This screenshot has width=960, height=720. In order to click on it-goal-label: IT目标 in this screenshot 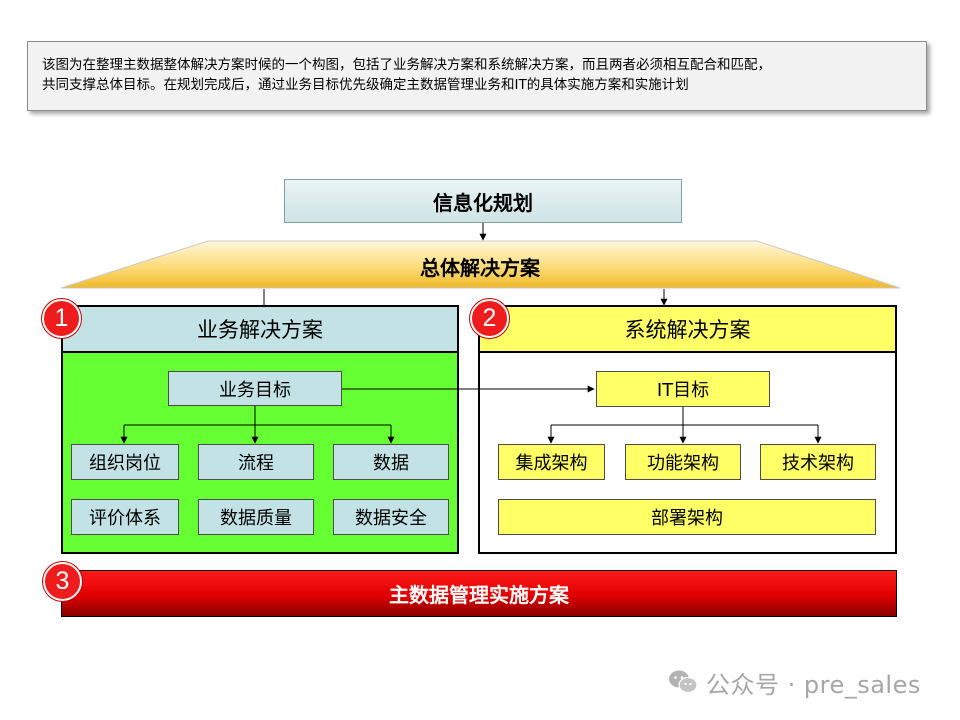, I will do `click(683, 390)`.